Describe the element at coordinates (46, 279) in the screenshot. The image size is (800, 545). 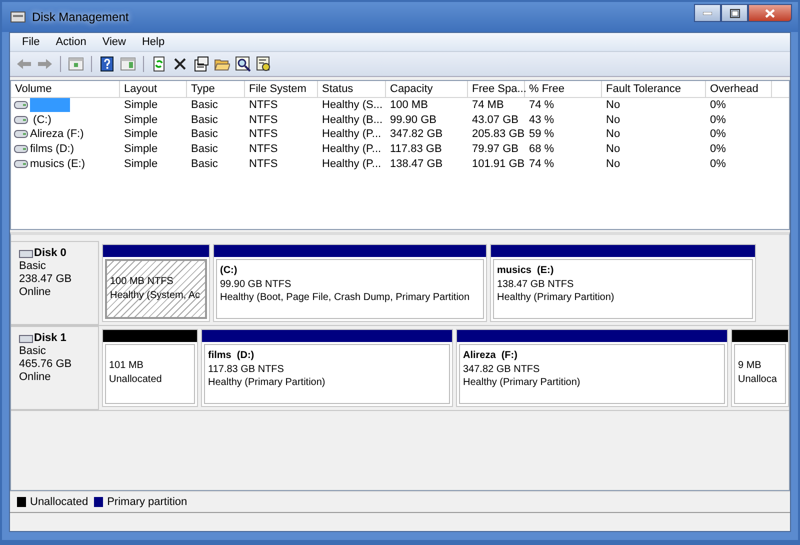
I see `disk-size: 238.47 GB` at that location.